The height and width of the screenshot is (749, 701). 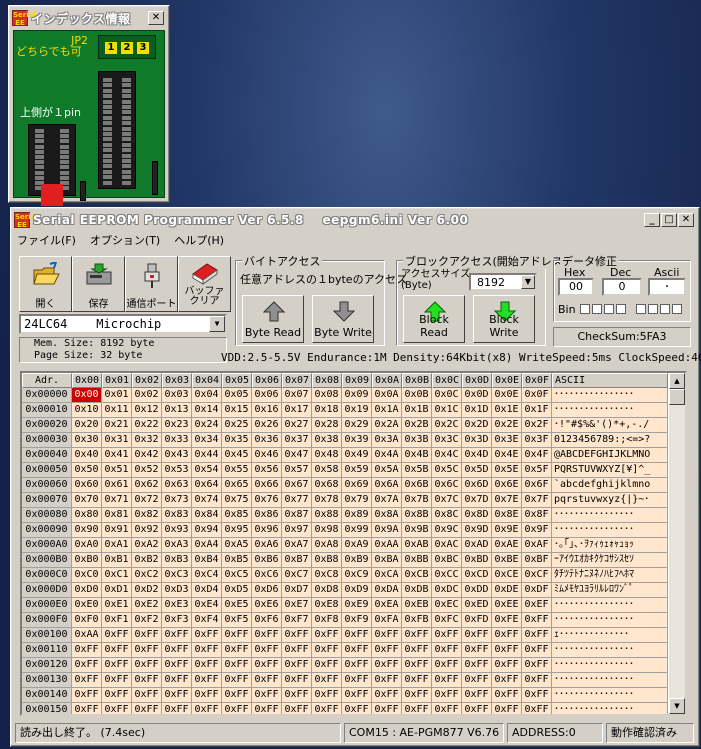 What do you see at coordinates (477, 545) in the screenshot?
I see `data-cell: 0xAD` at bounding box center [477, 545].